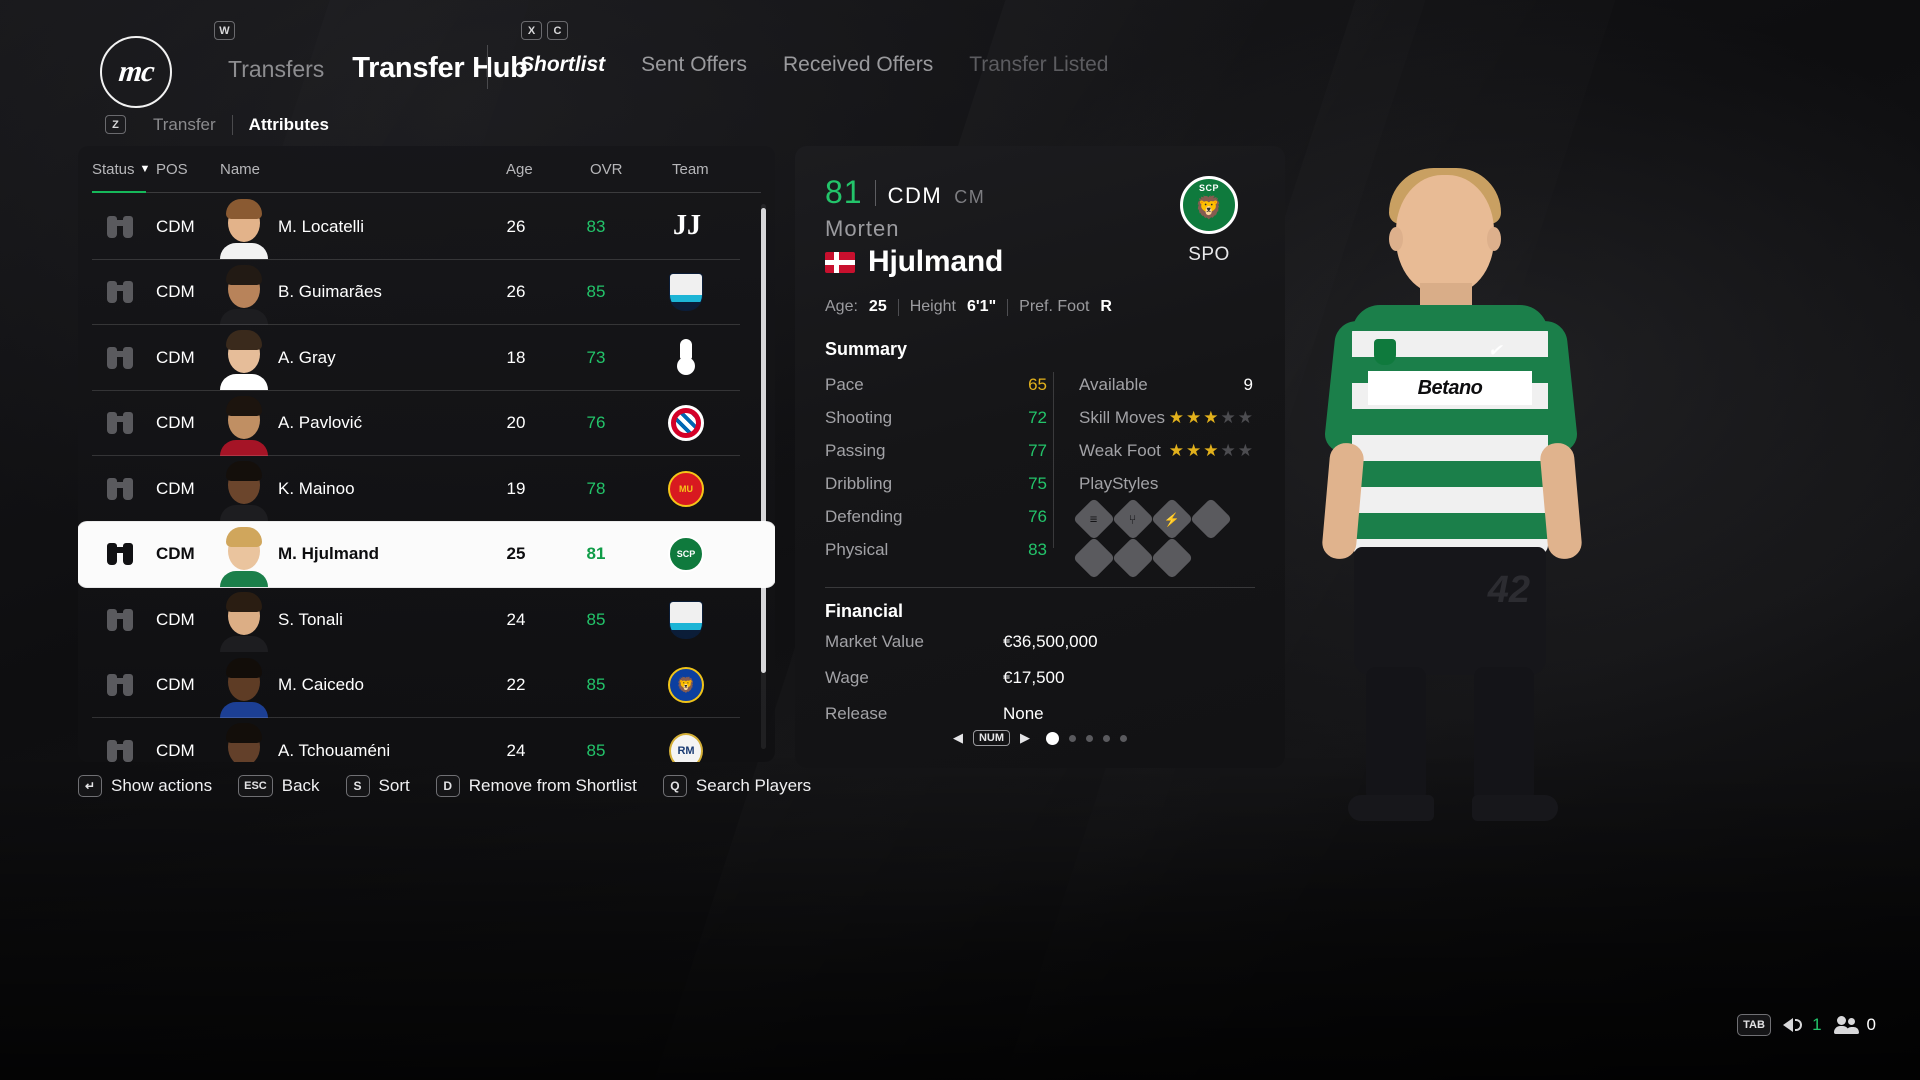 This screenshot has width=1920, height=1080. Describe the element at coordinates (90, 786) in the screenshot. I see `key-hint: ↵` at that location.